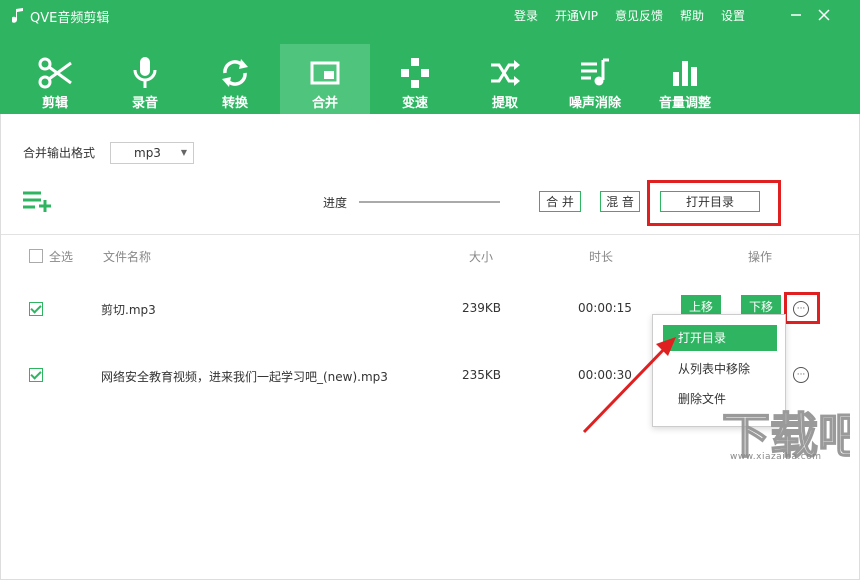  Describe the element at coordinates (244, 377) in the screenshot. I see `file-name: 网络安全教育视频，进来我们一起学习吧_(new).mp3` at that location.